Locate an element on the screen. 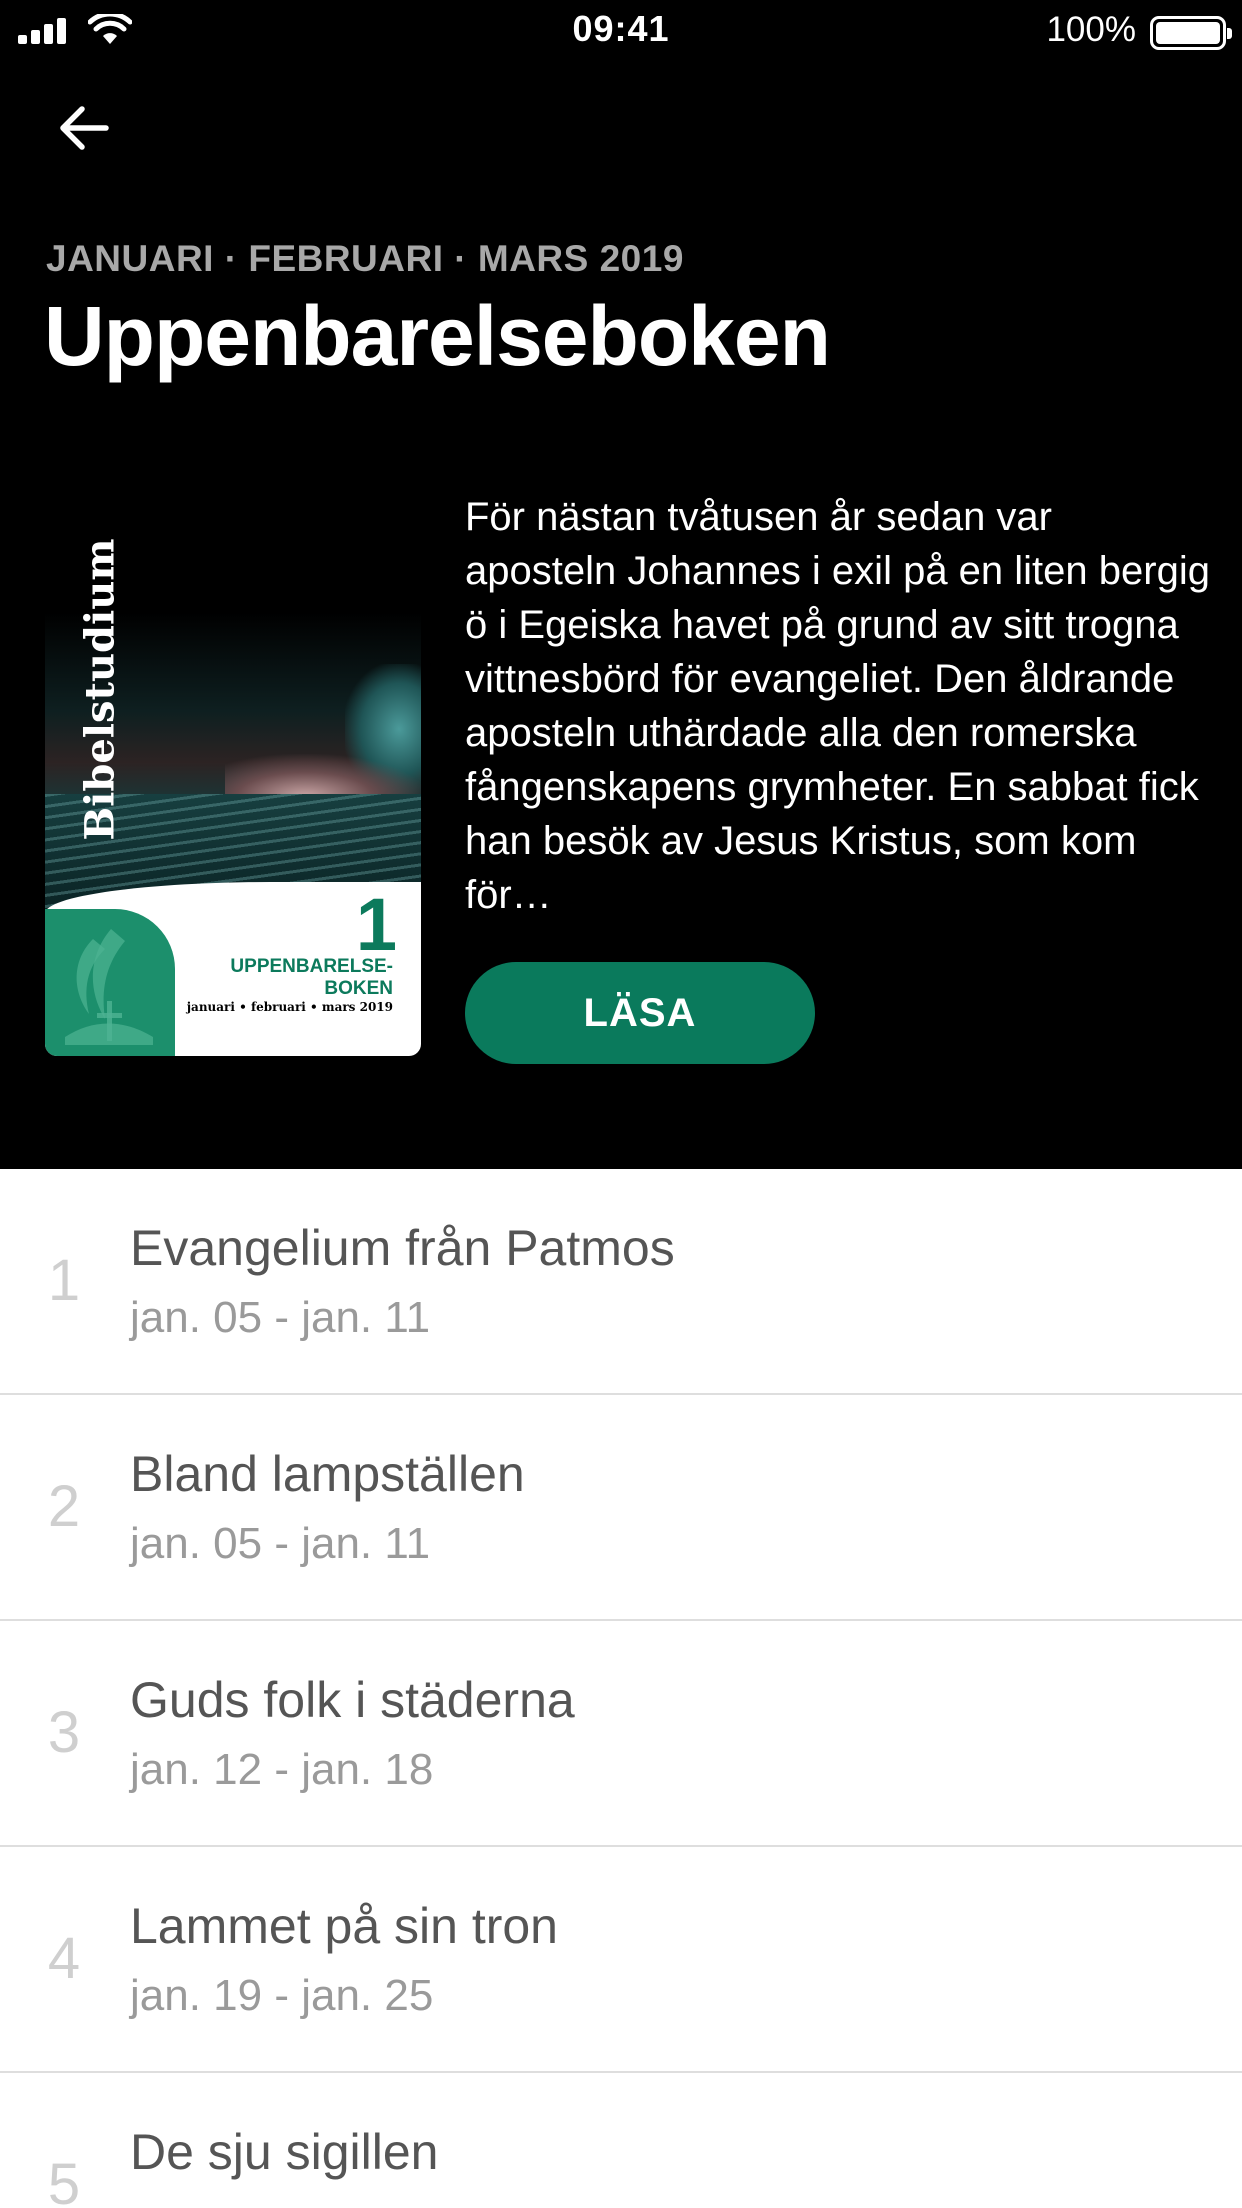 The height and width of the screenshot is (2208, 1242). lesson-dates: jan. 12 - jan. 18 is located at coordinates (282, 1769).